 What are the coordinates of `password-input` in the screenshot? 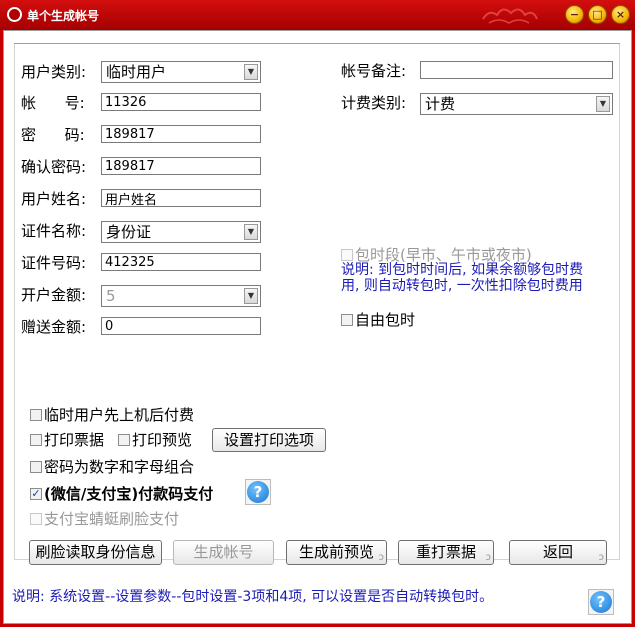 It's located at (181, 134).